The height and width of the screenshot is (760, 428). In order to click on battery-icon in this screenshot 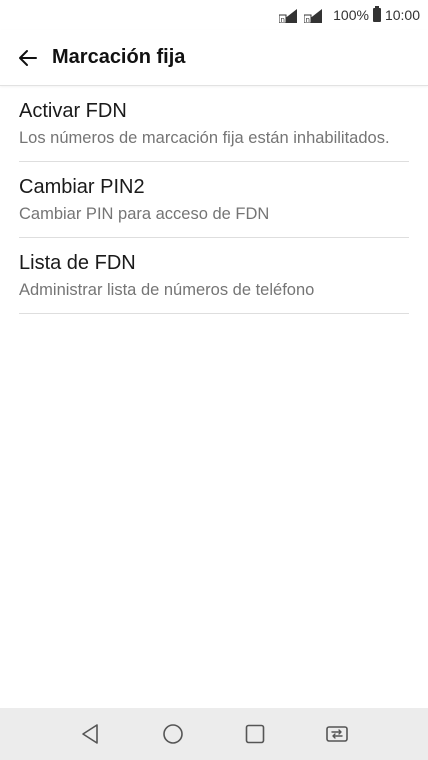, I will do `click(376, 14)`.